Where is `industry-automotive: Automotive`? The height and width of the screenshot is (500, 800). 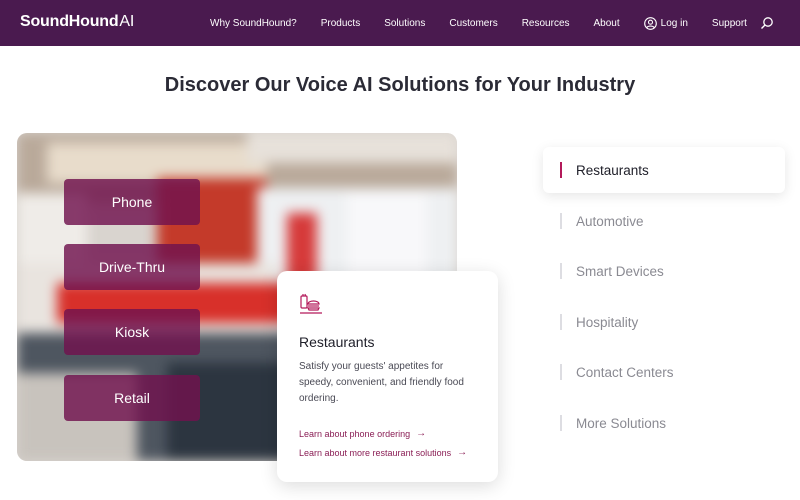
industry-automotive: Automotive is located at coordinates (664, 221).